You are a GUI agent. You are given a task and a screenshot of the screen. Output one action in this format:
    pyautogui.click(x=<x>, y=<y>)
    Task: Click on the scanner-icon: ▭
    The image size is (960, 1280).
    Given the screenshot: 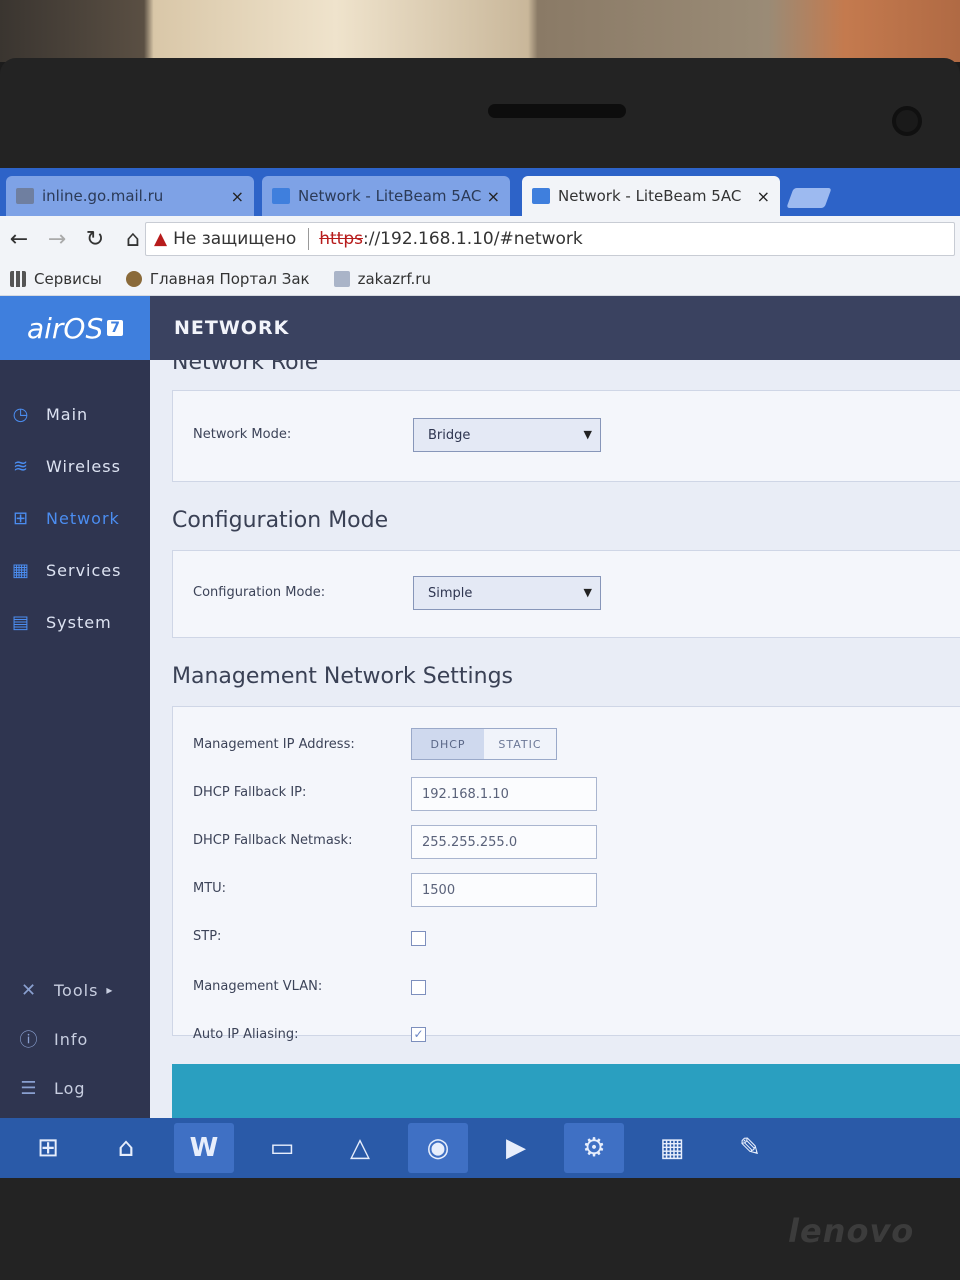 What is the action you would take?
    pyautogui.click(x=282, y=1148)
    